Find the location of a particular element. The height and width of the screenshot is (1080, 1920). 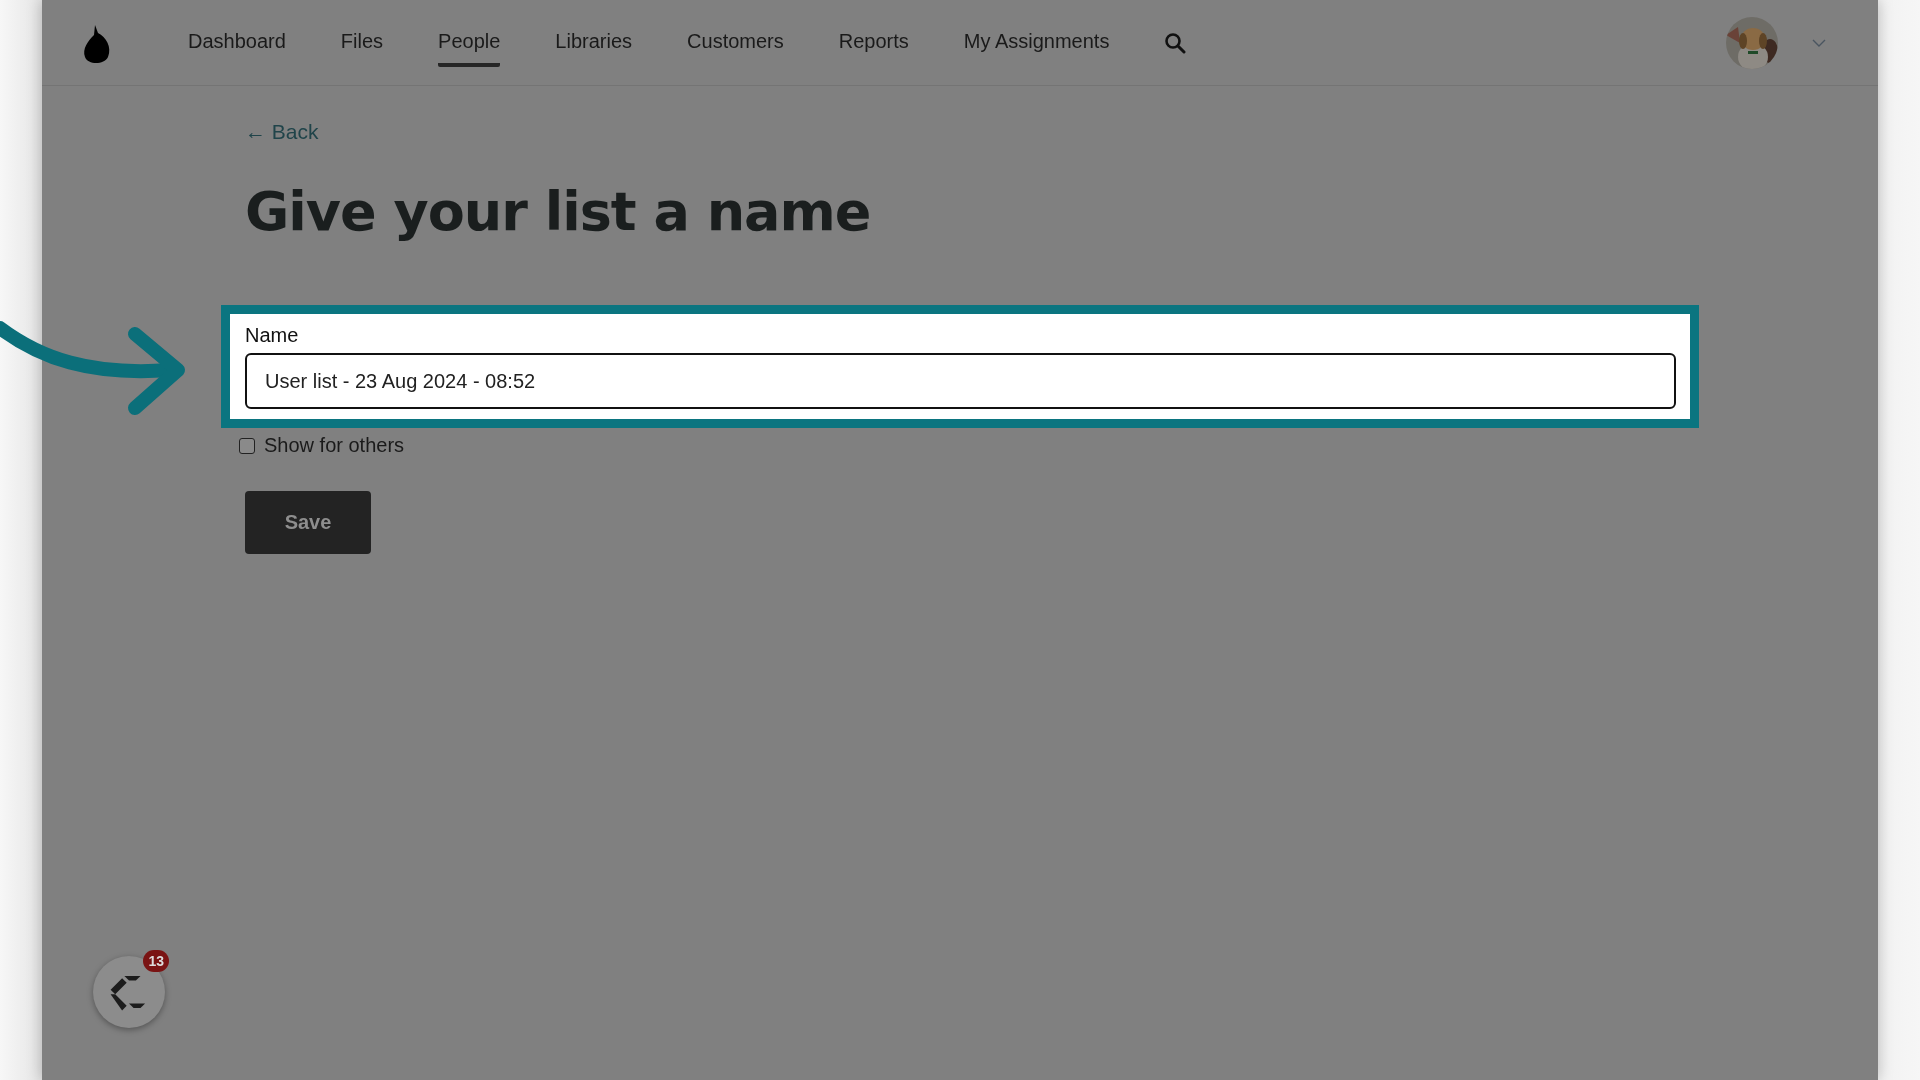

chat-widget-button is located at coordinates (129, 992).